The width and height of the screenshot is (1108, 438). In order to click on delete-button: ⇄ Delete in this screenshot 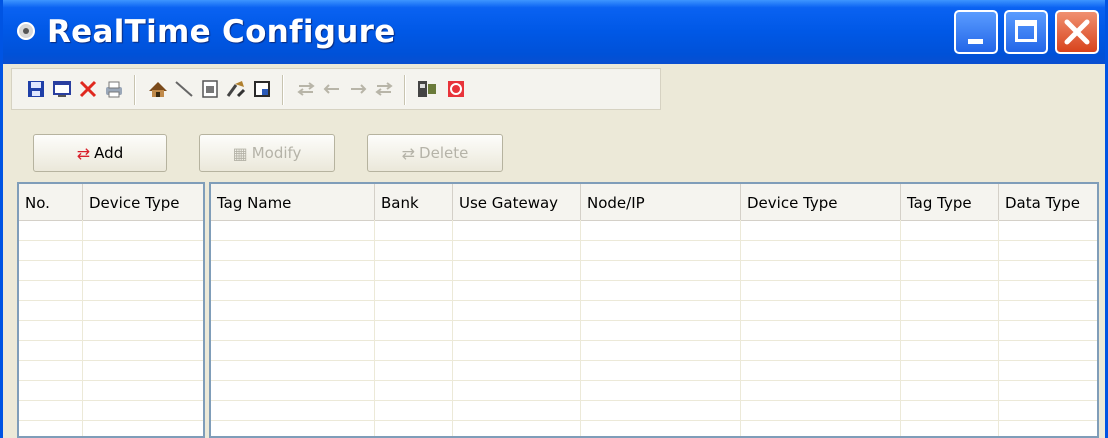, I will do `click(435, 153)`.